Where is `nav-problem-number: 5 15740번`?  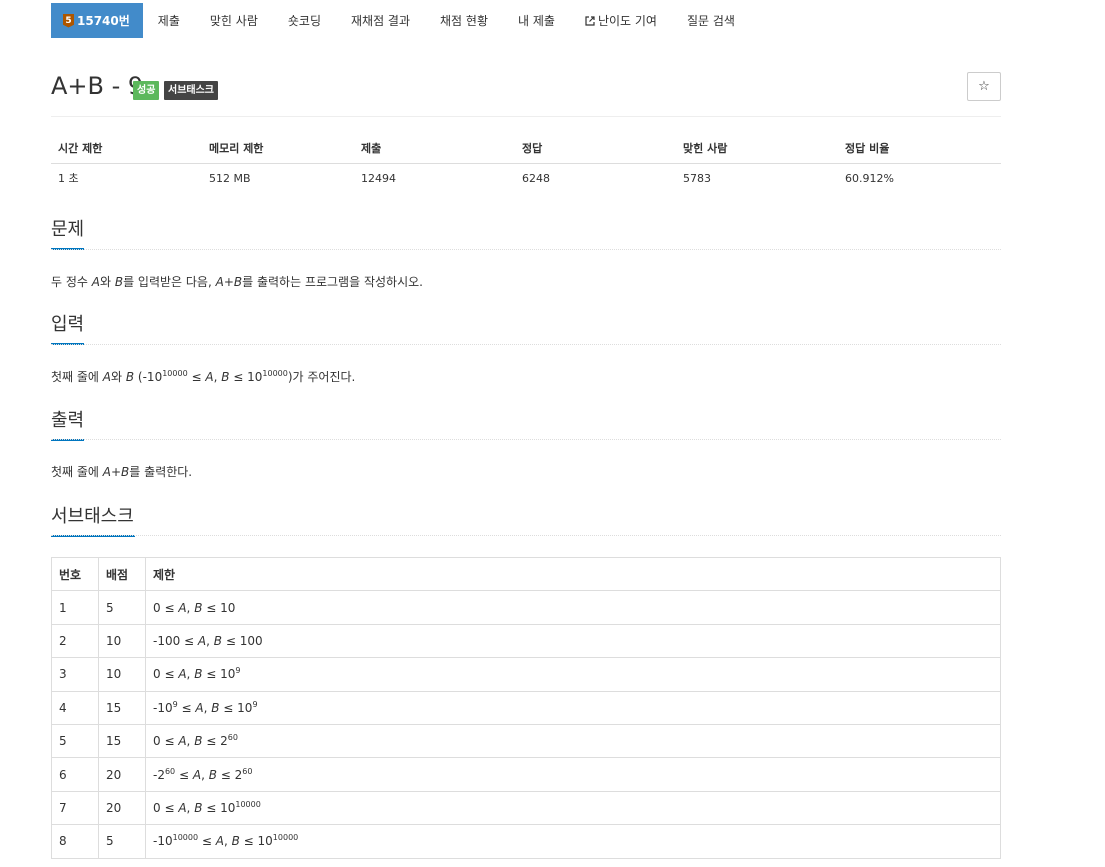 nav-problem-number: 5 15740번 is located at coordinates (97, 20).